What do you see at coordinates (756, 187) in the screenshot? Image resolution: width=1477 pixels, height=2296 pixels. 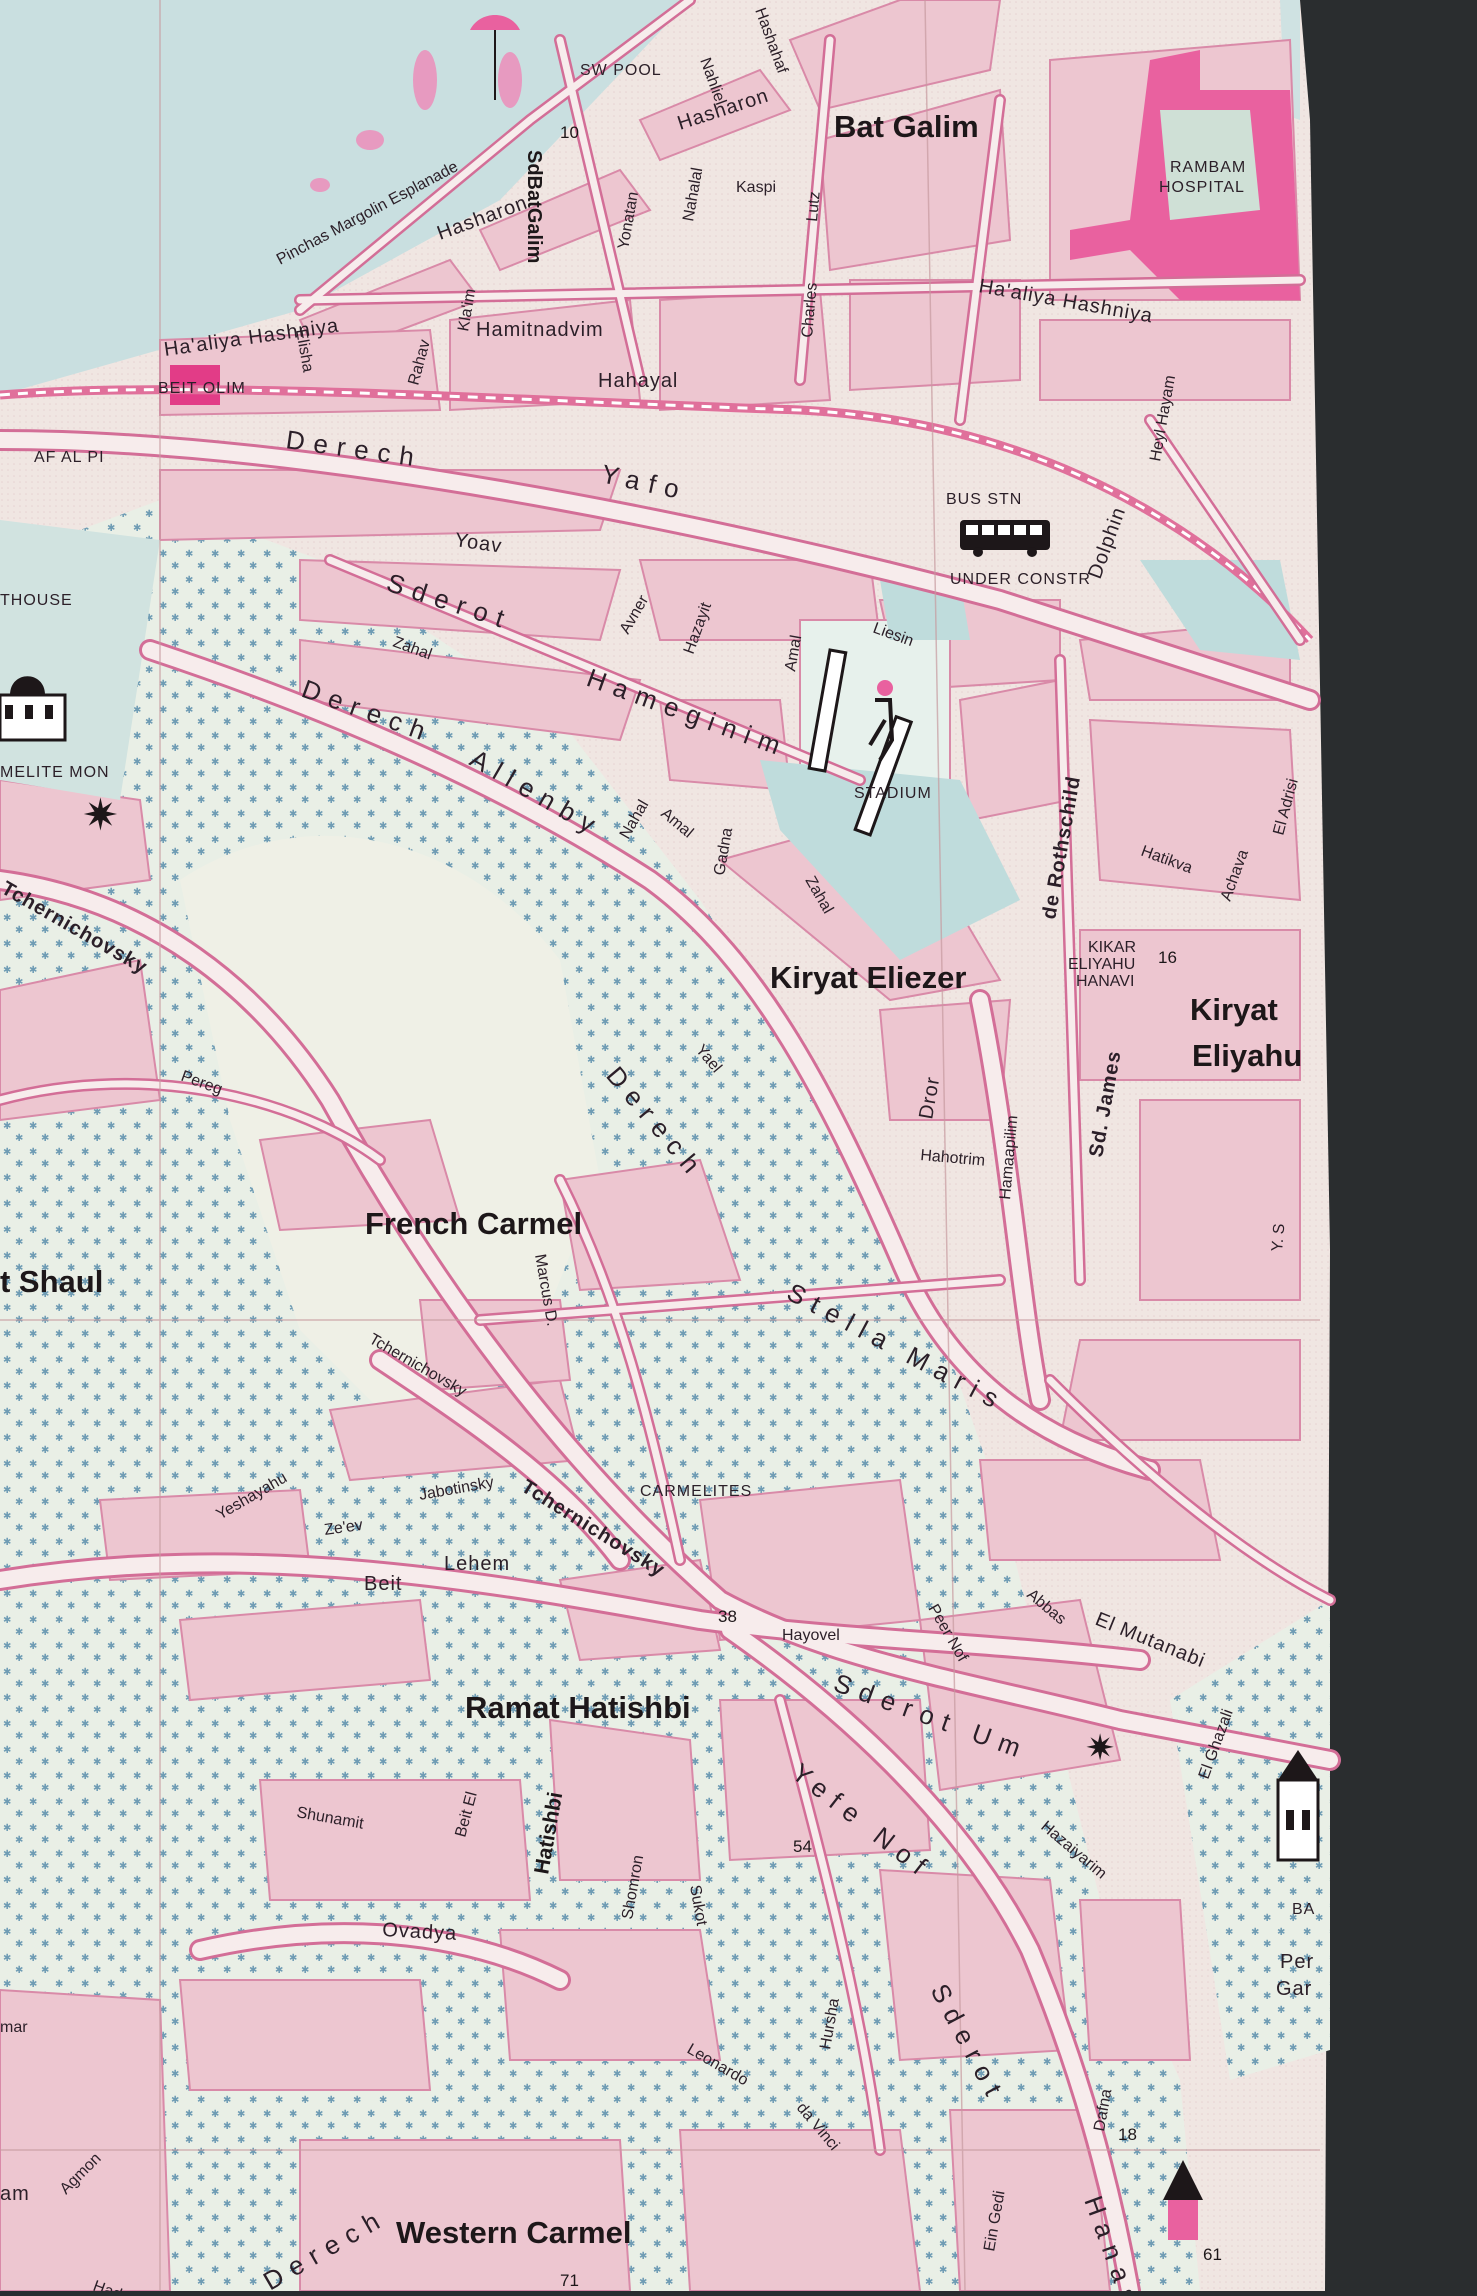 I see `street-kaspi: Kaspi` at bounding box center [756, 187].